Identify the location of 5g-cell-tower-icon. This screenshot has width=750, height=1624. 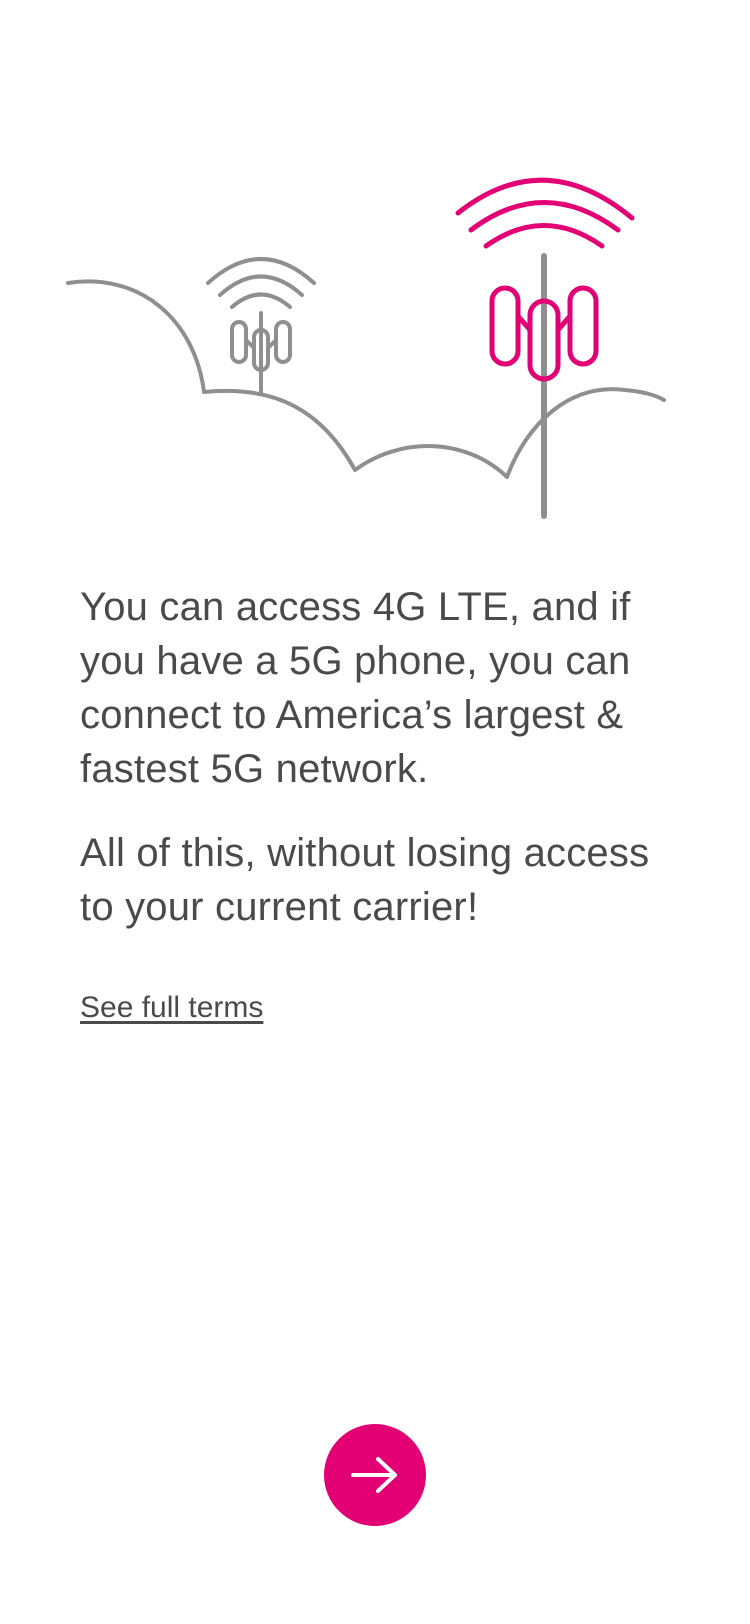
(545, 348).